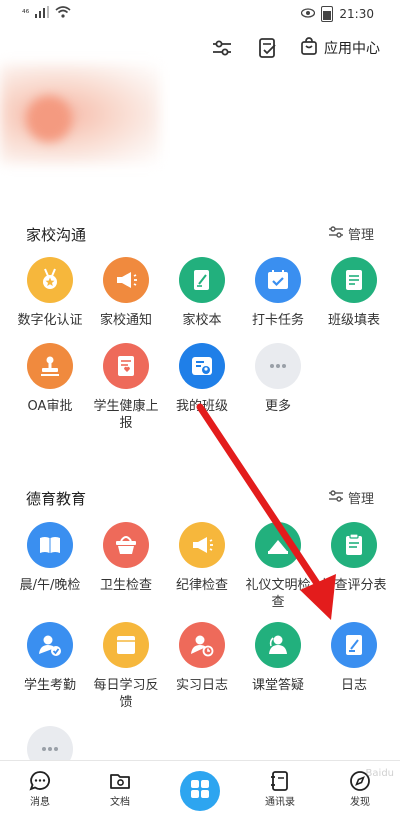 This screenshot has height=816, width=400. I want to click on etiquette-icon, so click(278, 545).